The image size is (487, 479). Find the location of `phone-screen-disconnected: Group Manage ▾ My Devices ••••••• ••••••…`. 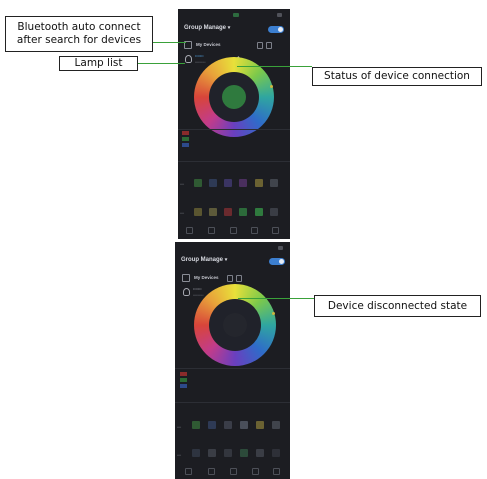

phone-screen-disconnected: Group Manage ▾ My Devices ••••••• ••••••… is located at coordinates (232, 360).